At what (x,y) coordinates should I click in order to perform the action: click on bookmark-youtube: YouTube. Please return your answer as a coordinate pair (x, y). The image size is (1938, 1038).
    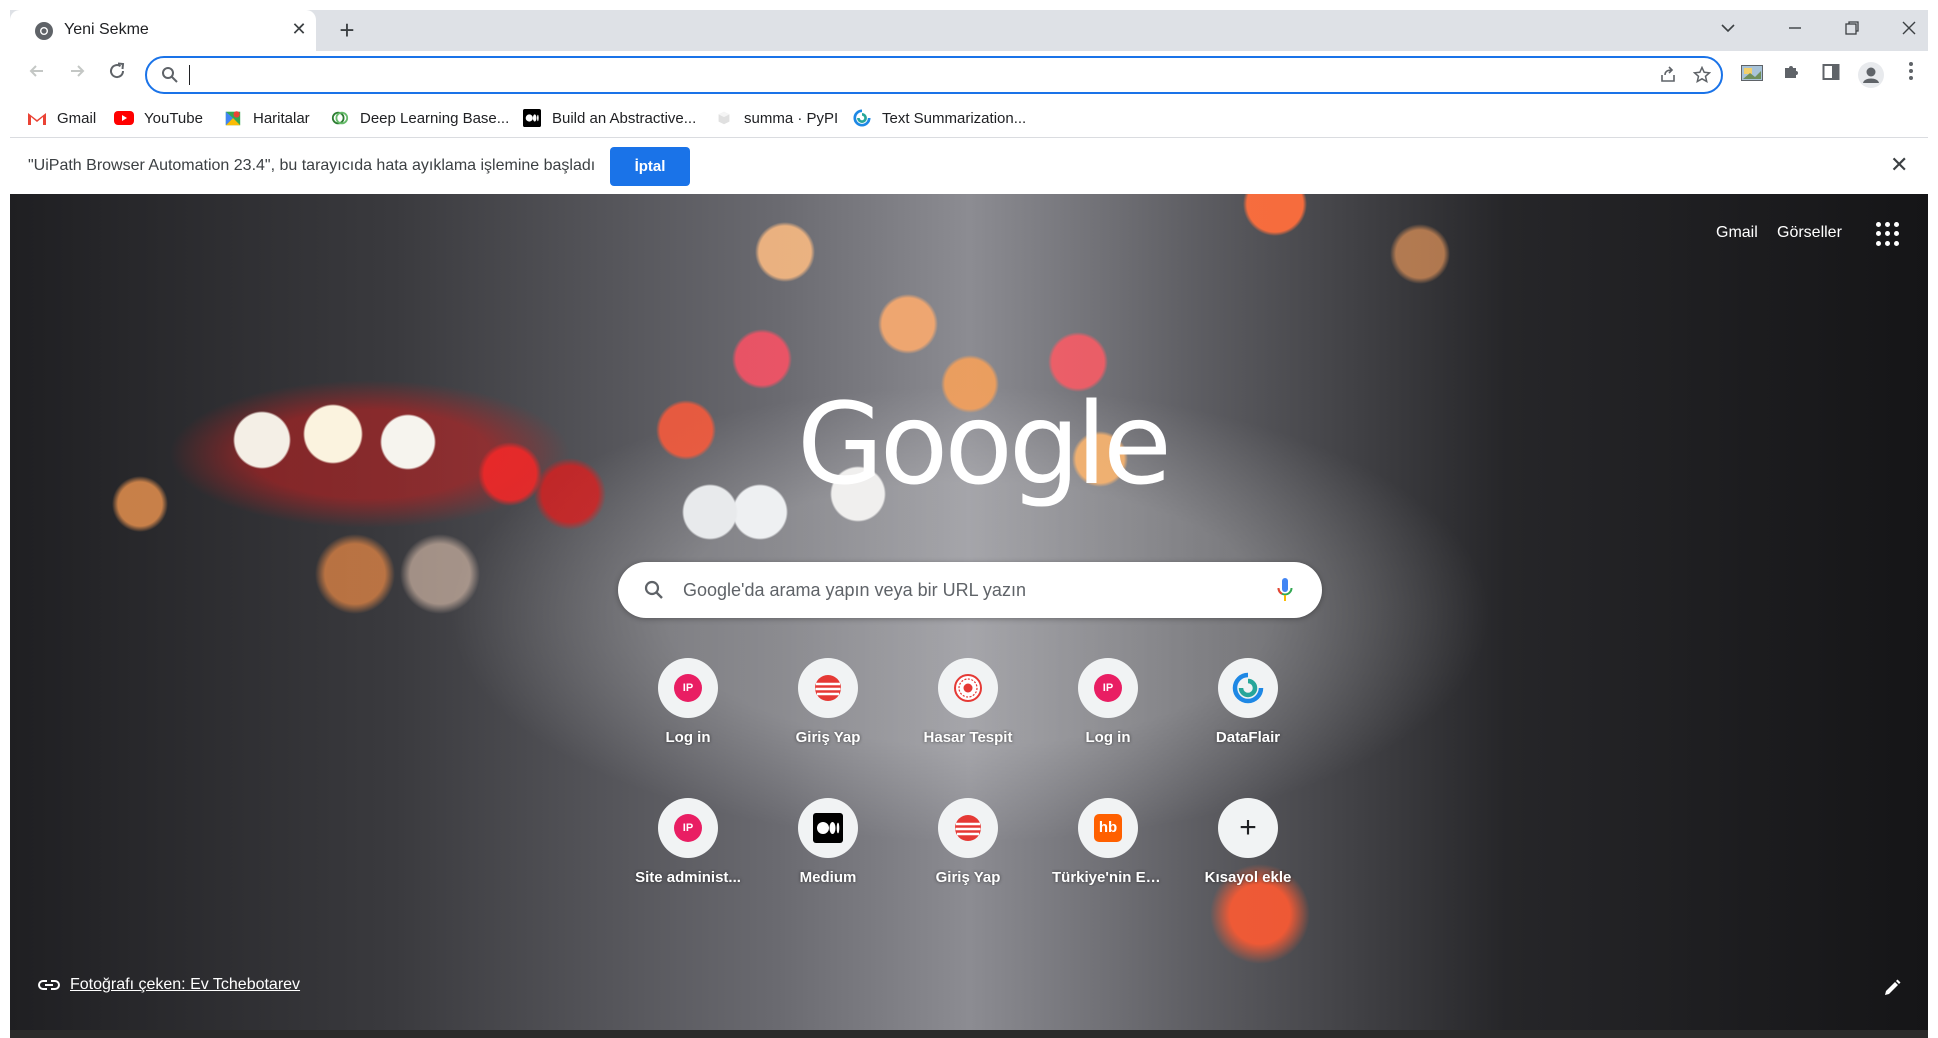
    Looking at the image, I should click on (158, 118).